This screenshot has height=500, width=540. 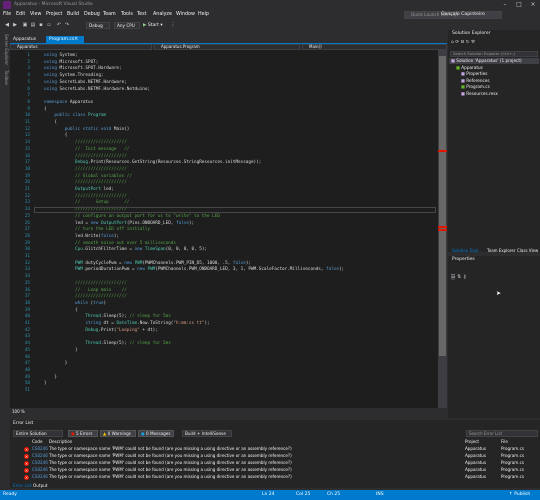 What do you see at coordinates (224, 277) in the screenshot?
I see `code-line: 34` at bounding box center [224, 277].